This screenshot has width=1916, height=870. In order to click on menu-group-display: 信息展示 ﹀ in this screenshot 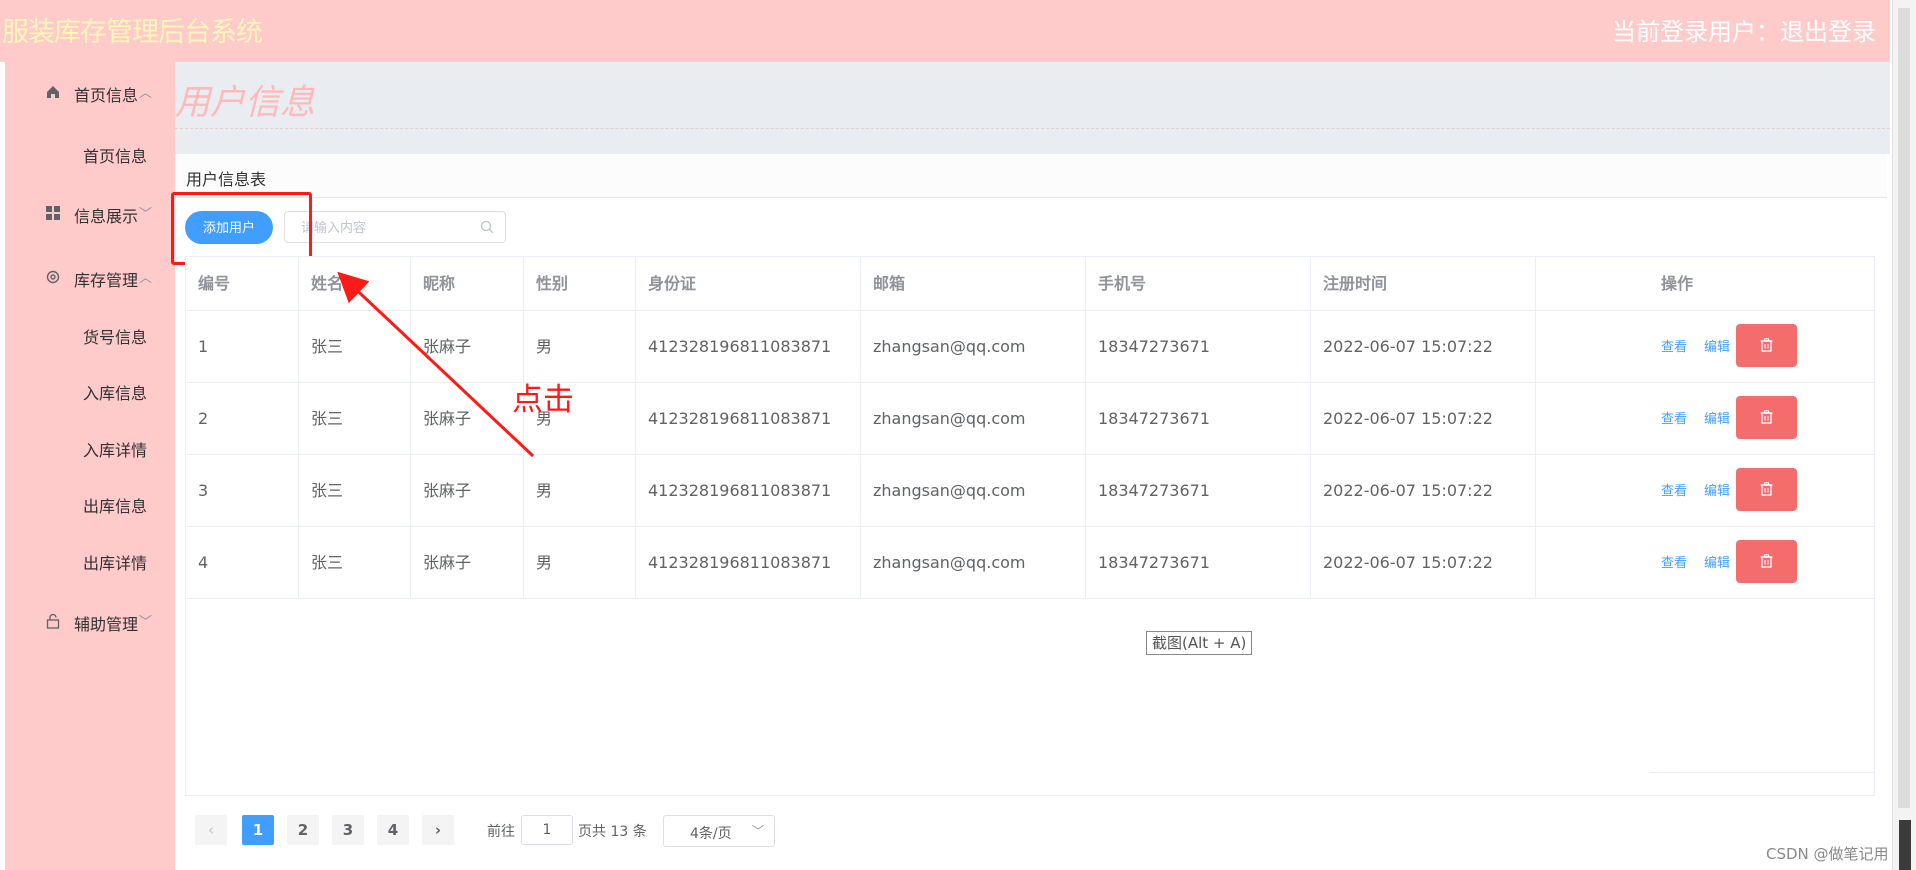, I will do `click(90, 213)`.